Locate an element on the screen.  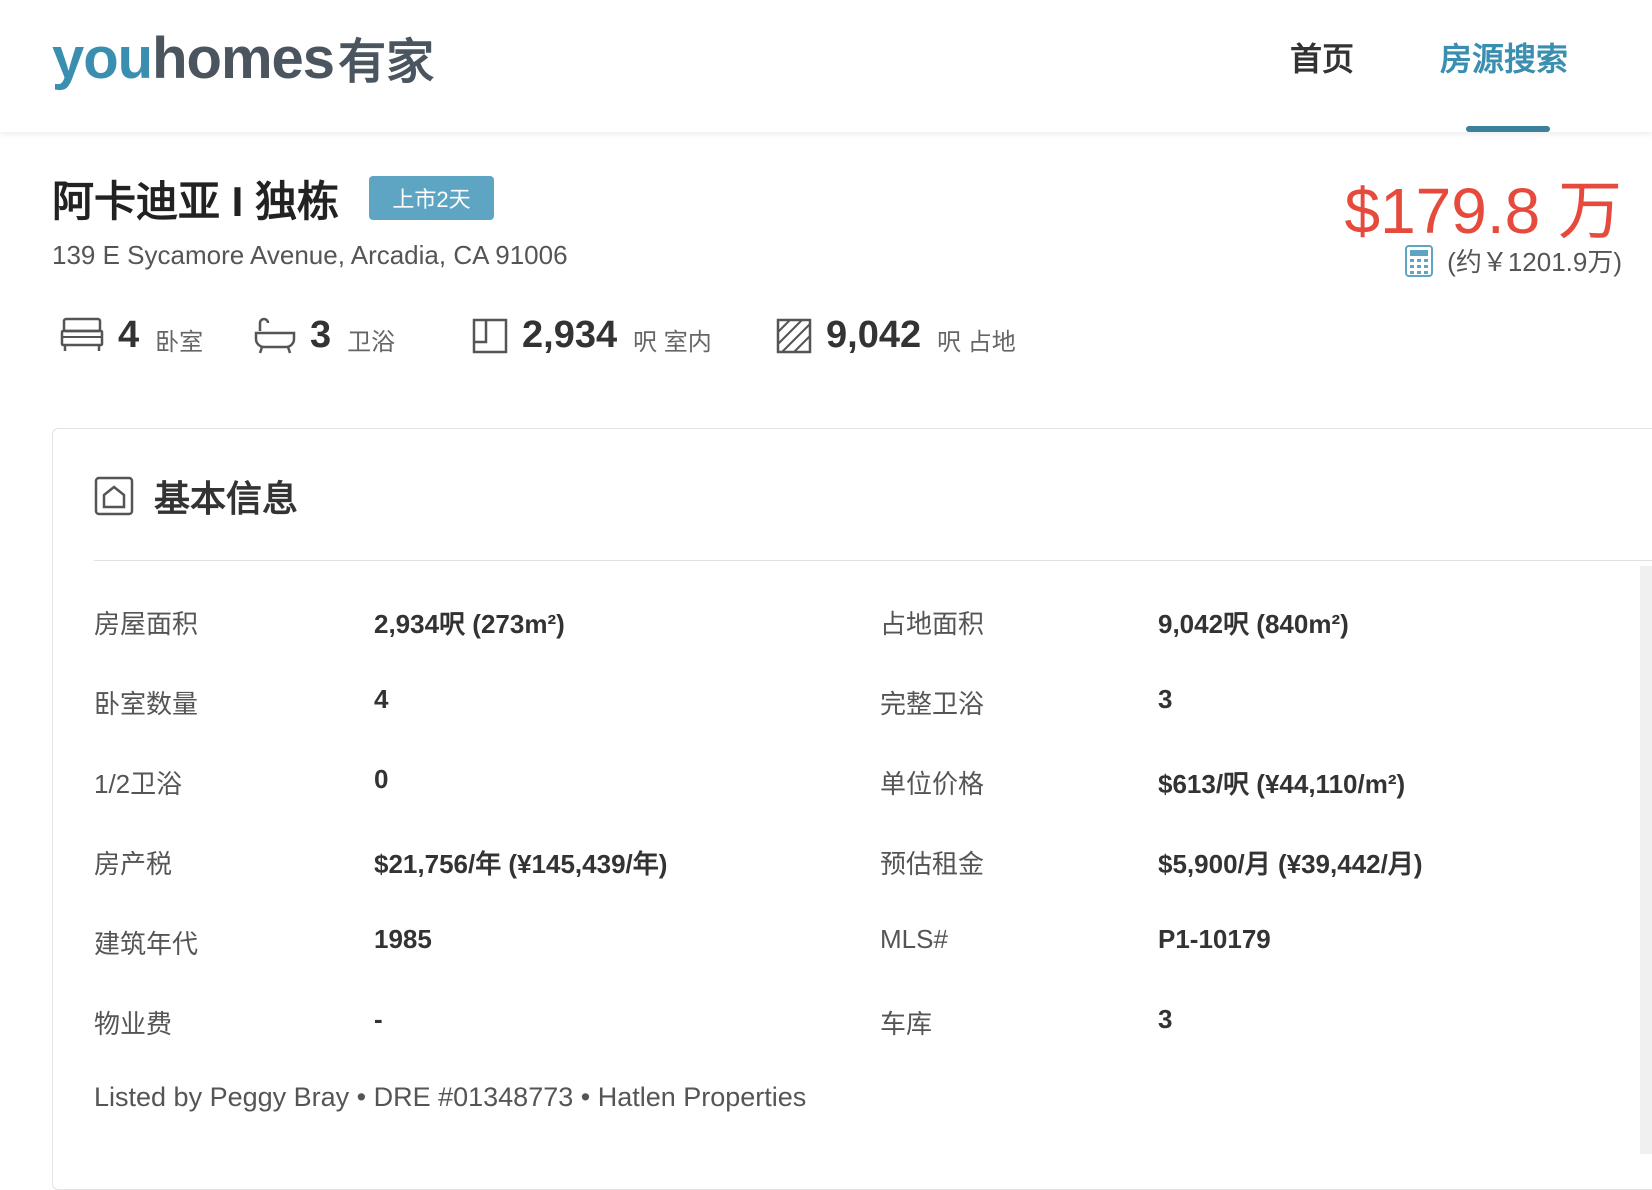
info-value: 4 is located at coordinates (381, 699).